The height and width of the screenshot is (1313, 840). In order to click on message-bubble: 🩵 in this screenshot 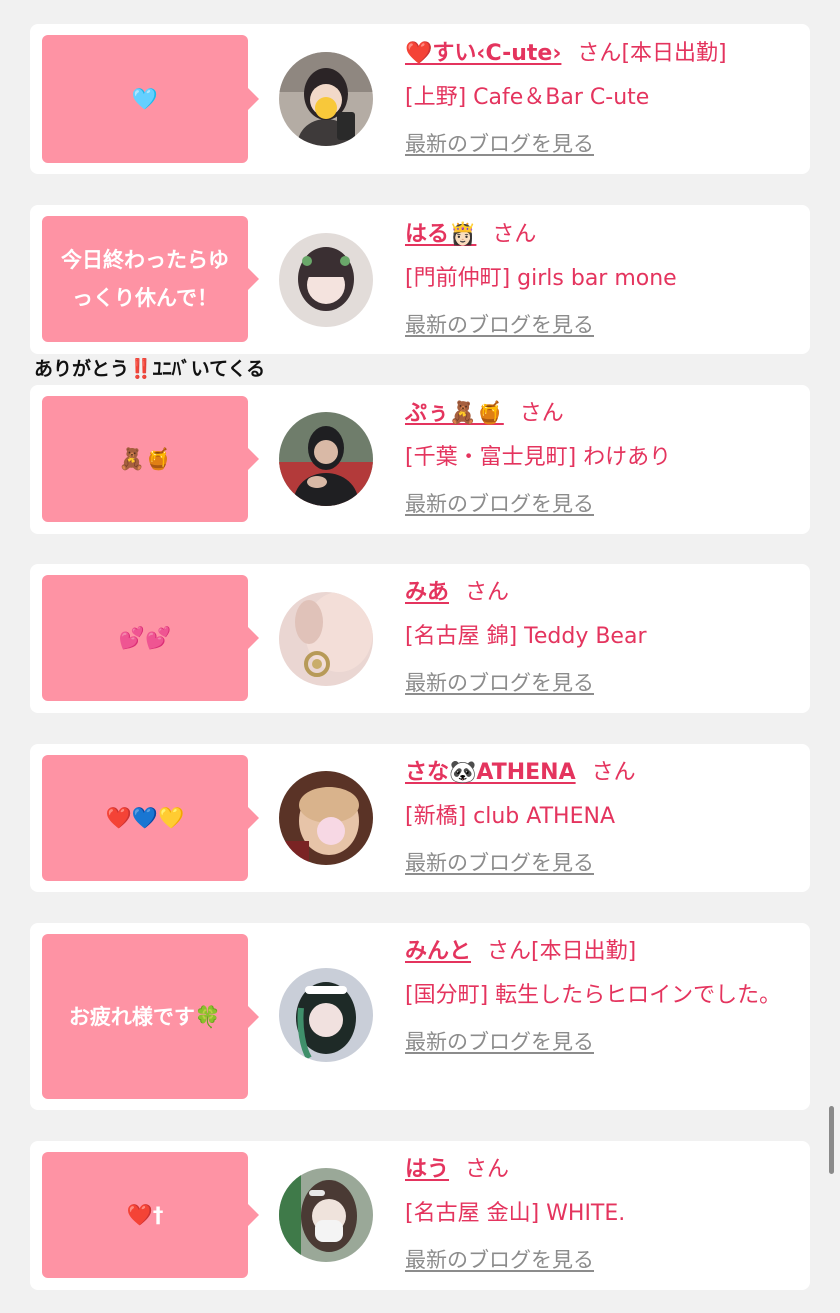, I will do `click(150, 99)`.